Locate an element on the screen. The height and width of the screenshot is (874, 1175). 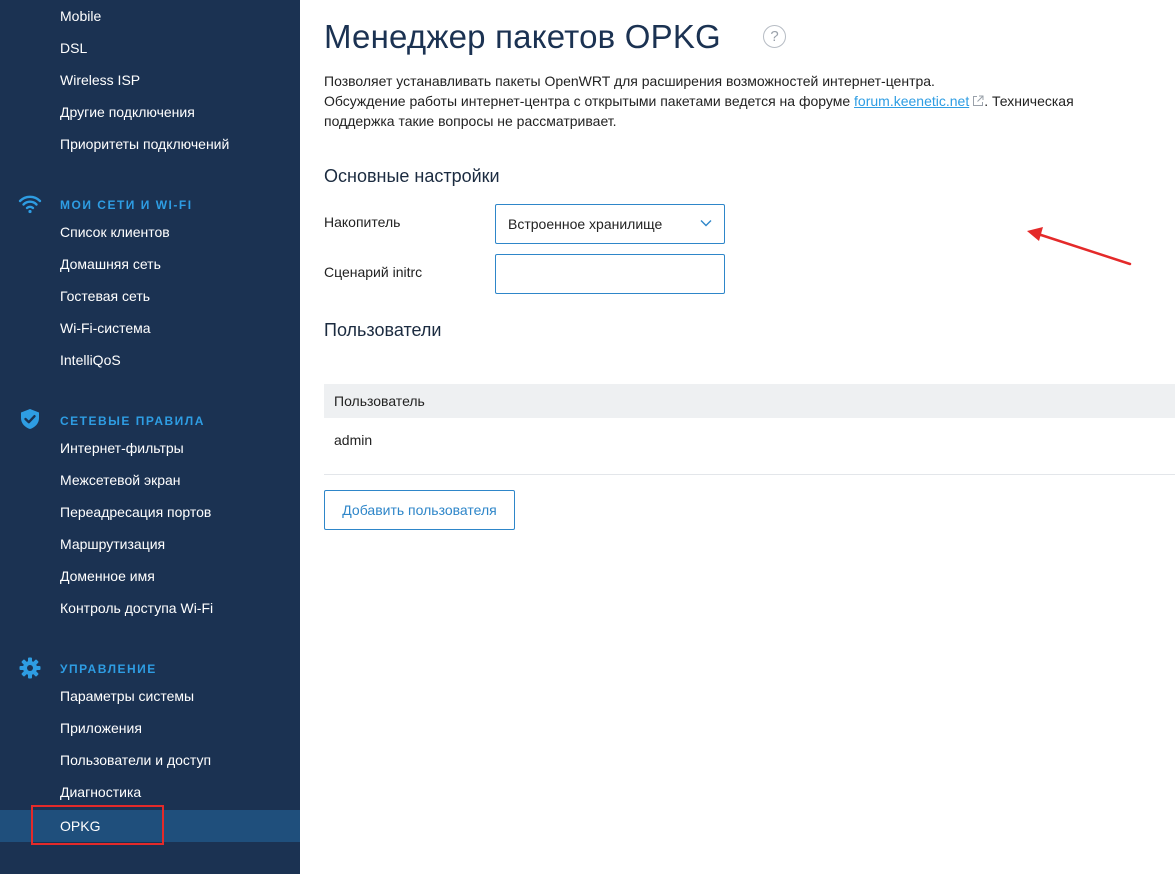
shield-check-icon is located at coordinates (30, 419).